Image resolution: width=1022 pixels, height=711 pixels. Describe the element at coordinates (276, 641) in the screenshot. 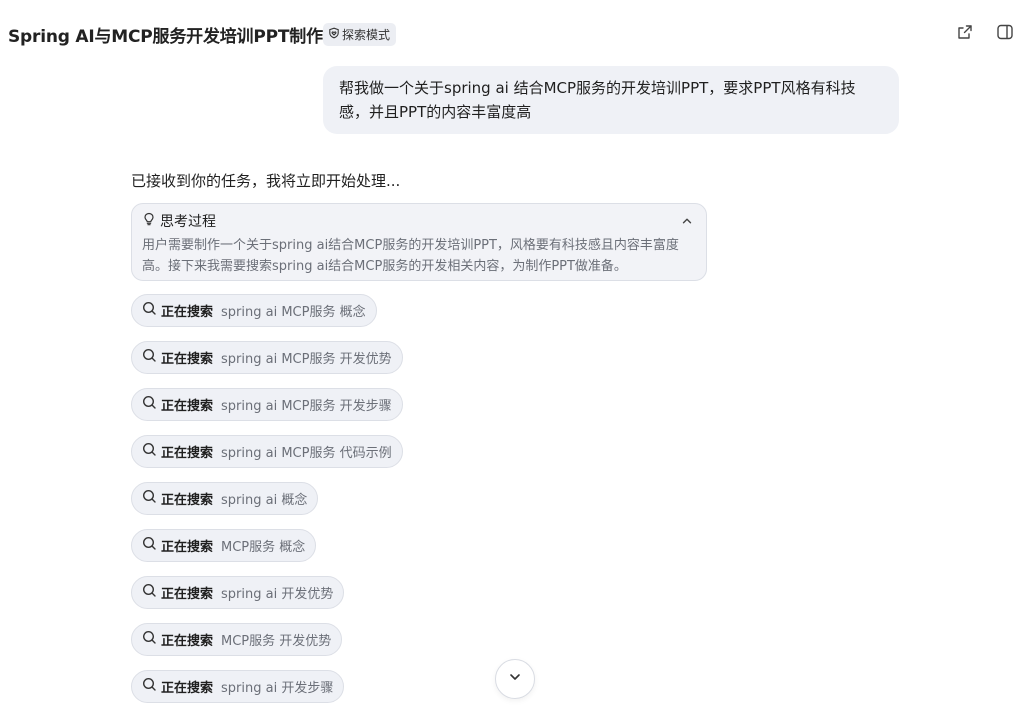

I see `search-chip-query: MCP服务 开发优势` at that location.